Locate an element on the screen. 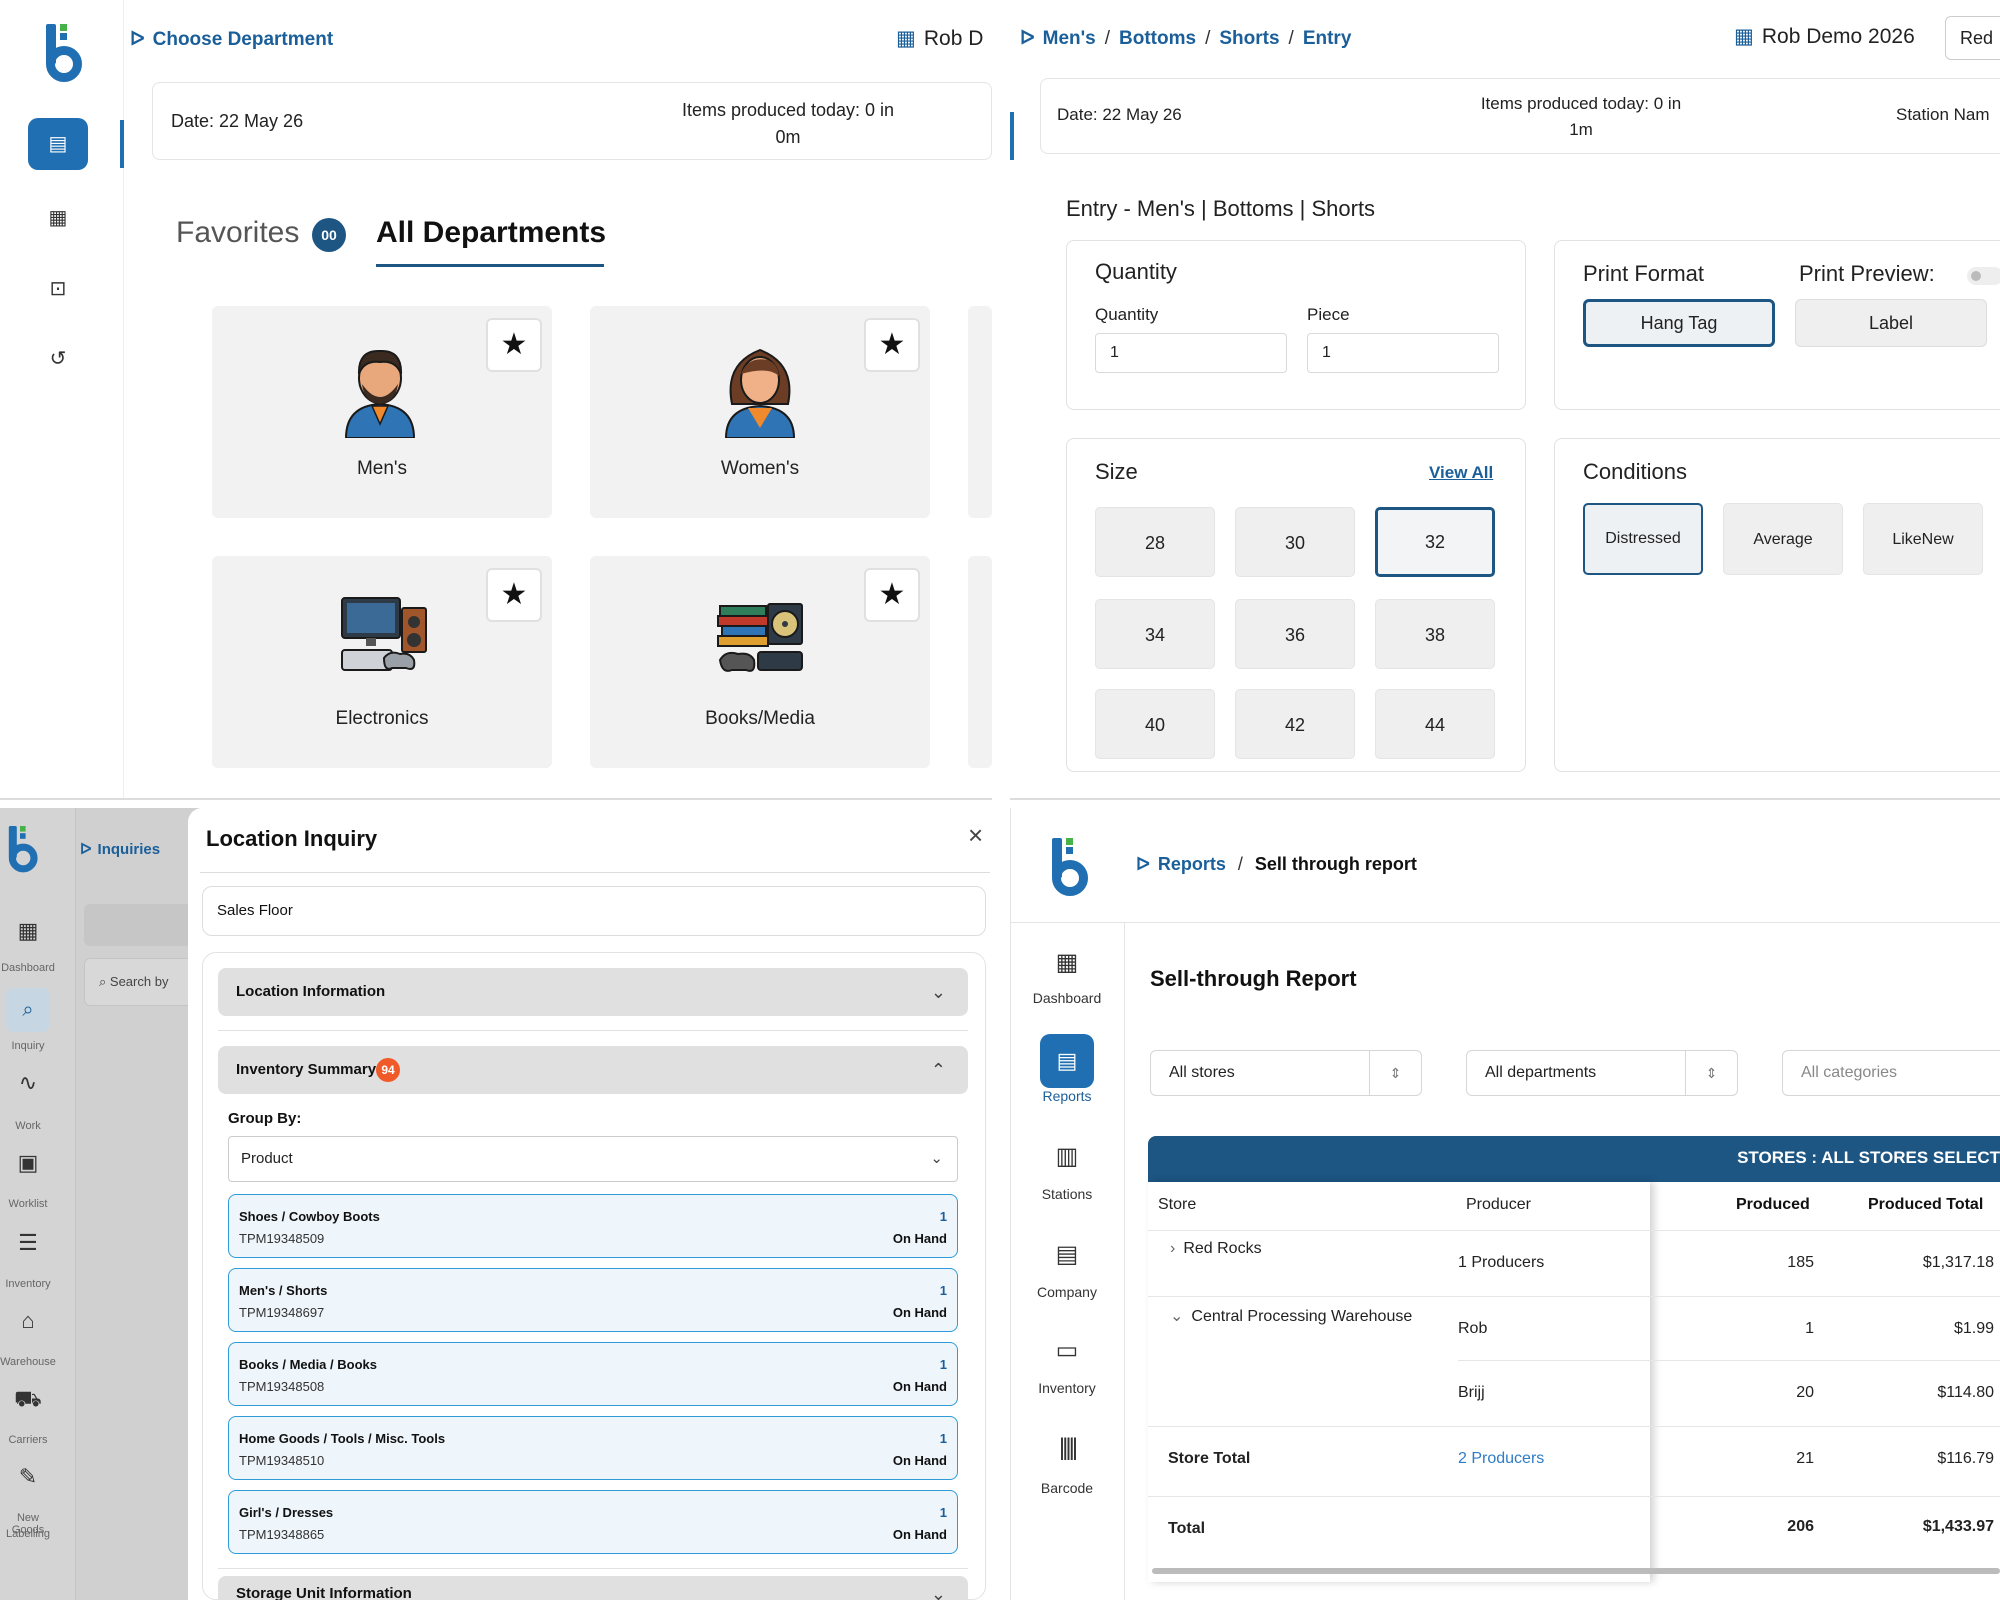  breadcrumb-bottoms: Bottoms is located at coordinates (1157, 38).